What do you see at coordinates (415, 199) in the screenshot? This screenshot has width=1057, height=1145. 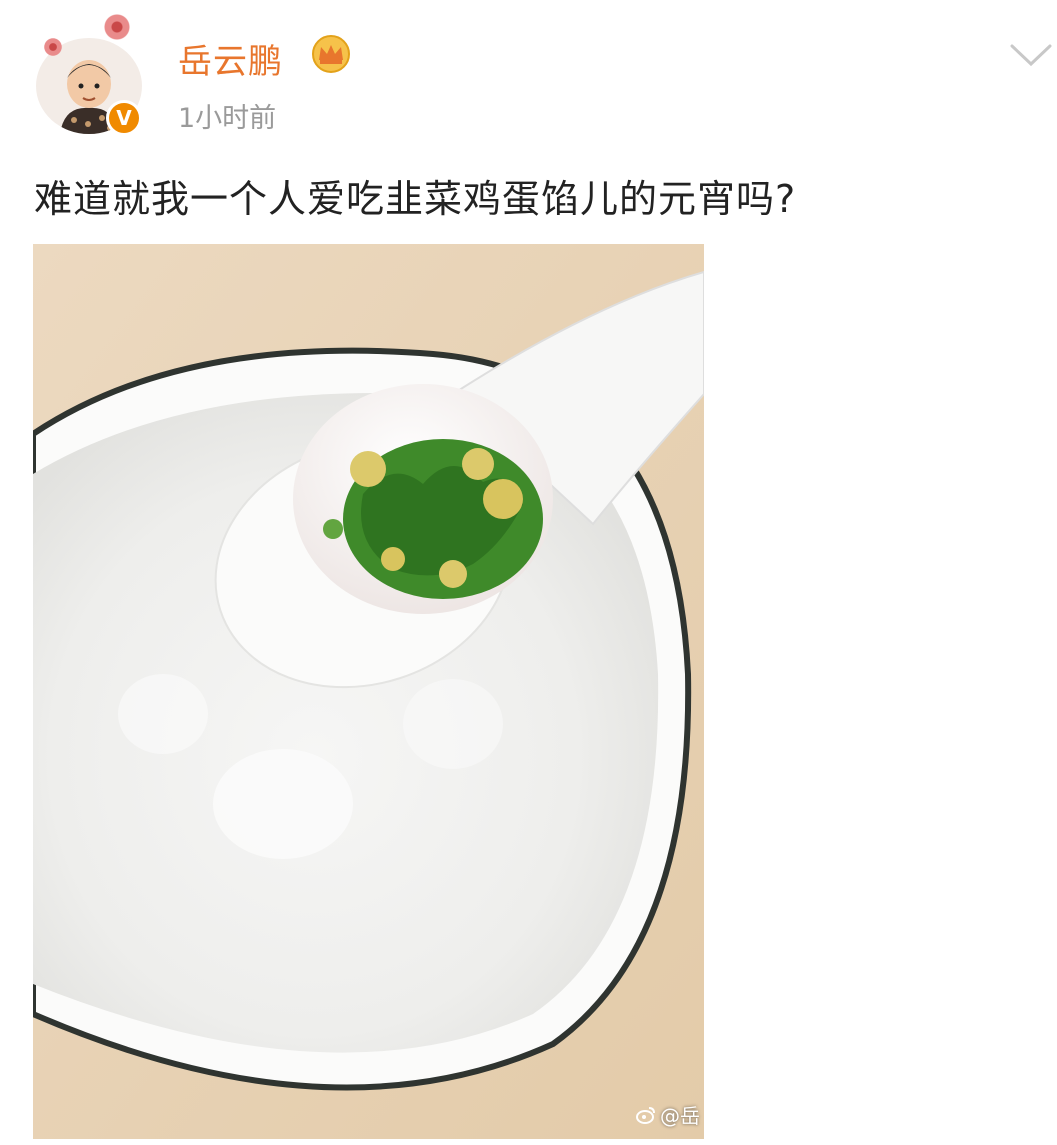 I see `post-text: 难道就我一个人爱吃韭菜鸡蛋馅儿的元宵吗?` at bounding box center [415, 199].